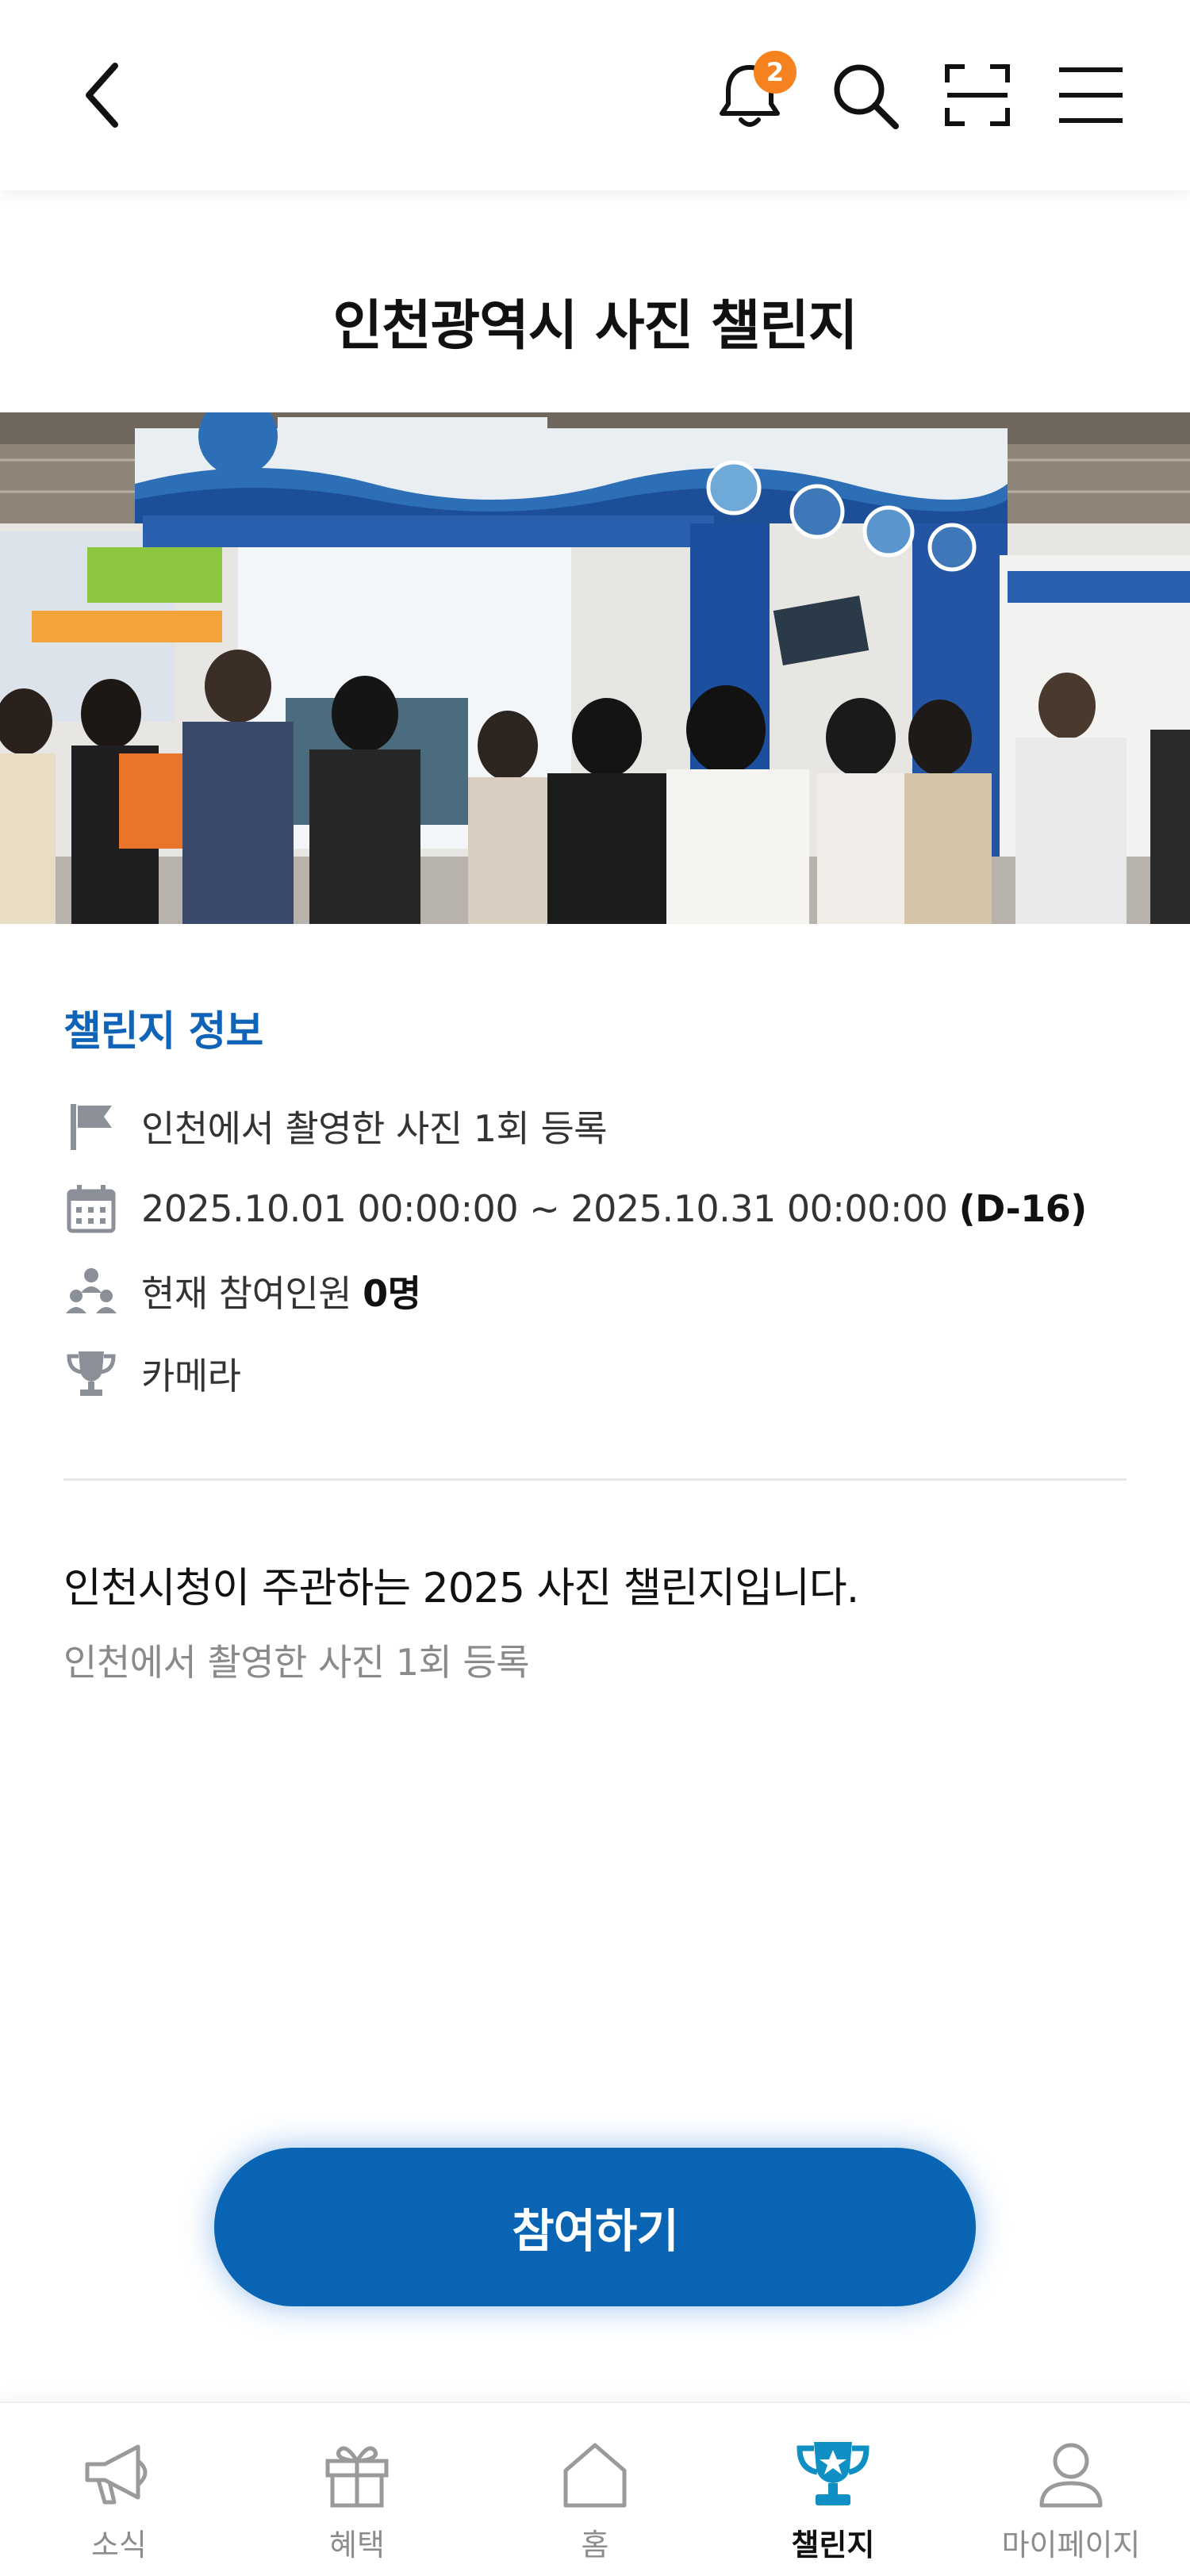 The image size is (1190, 2576). Describe the element at coordinates (91, 1291) in the screenshot. I see `people-group-icon` at that location.